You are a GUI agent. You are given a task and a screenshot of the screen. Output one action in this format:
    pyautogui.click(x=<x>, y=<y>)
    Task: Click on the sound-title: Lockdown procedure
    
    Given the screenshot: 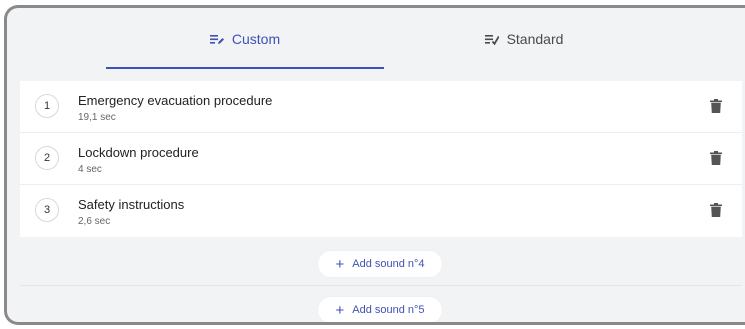 What is the action you would take?
    pyautogui.click(x=138, y=152)
    